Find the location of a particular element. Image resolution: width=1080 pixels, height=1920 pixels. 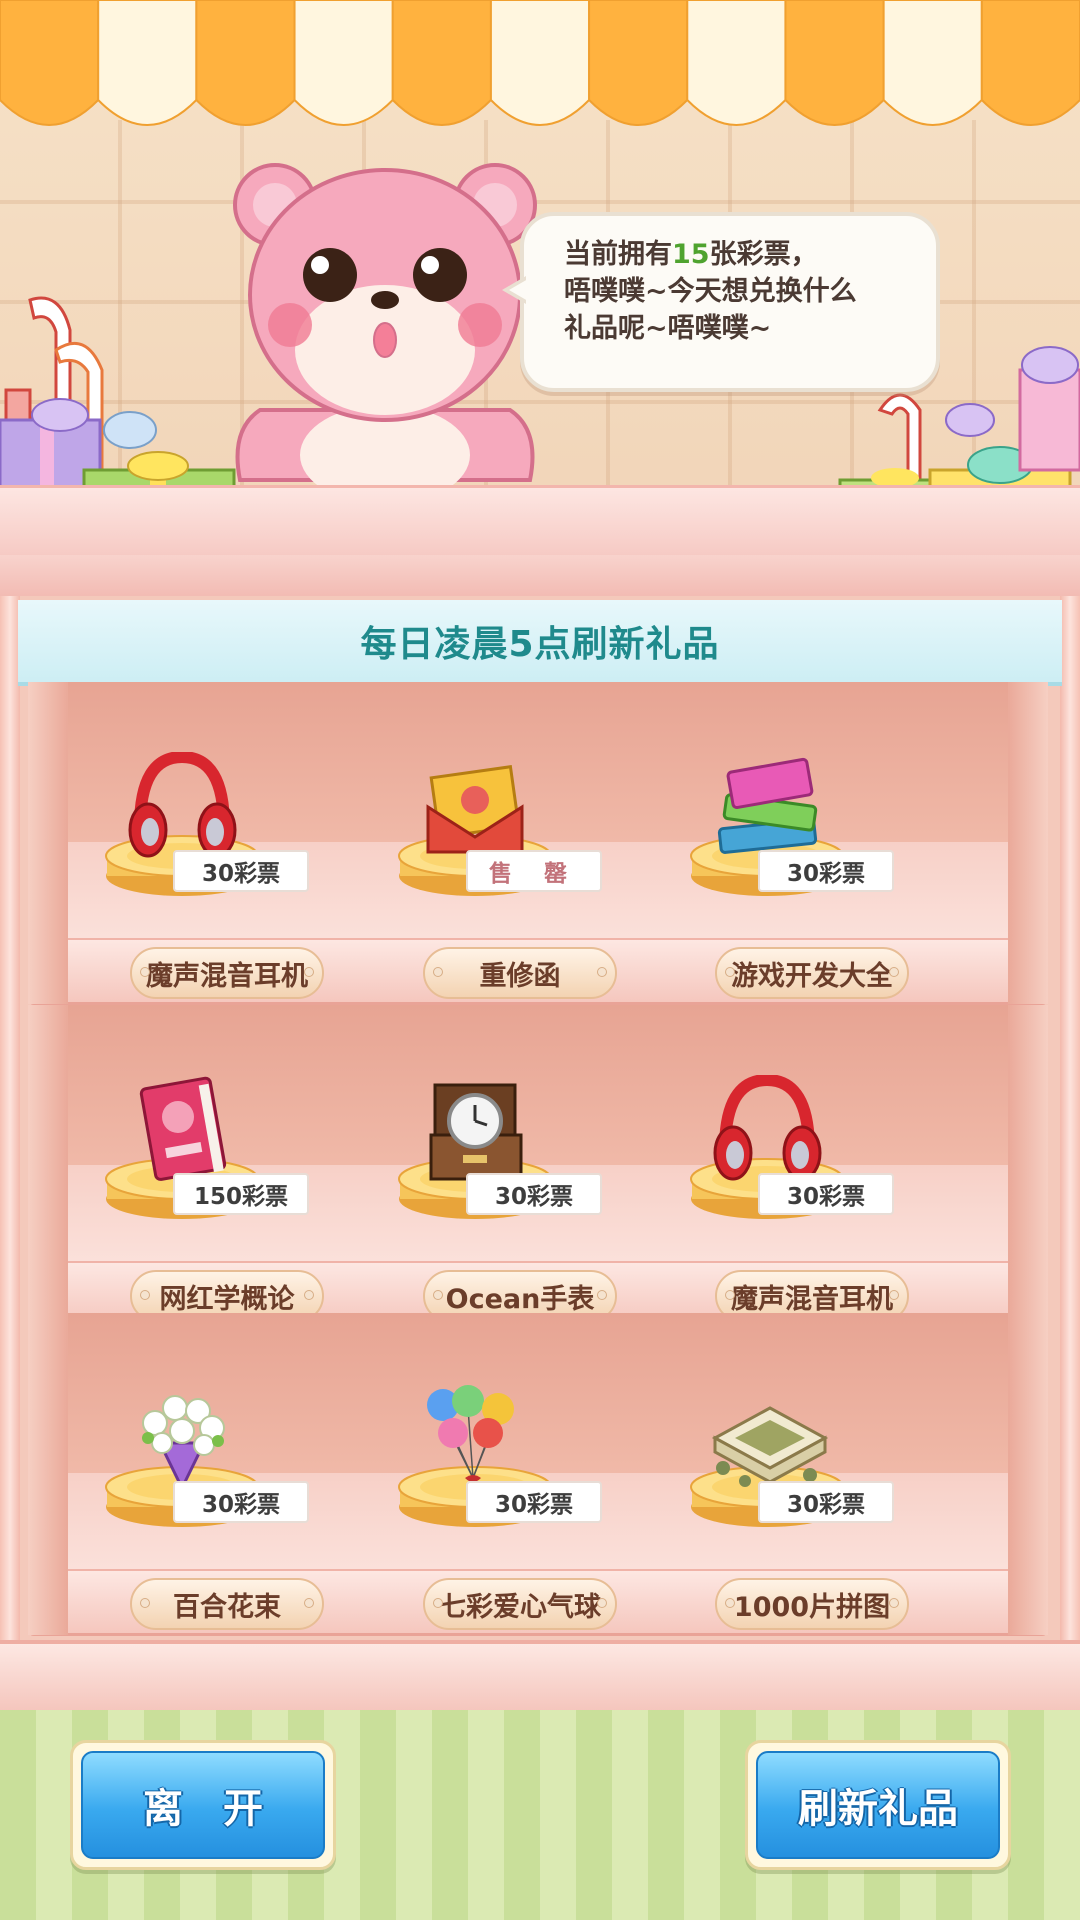

refresh-gifts-button-face: 刷新礼品 is located at coordinates (878, 1805).